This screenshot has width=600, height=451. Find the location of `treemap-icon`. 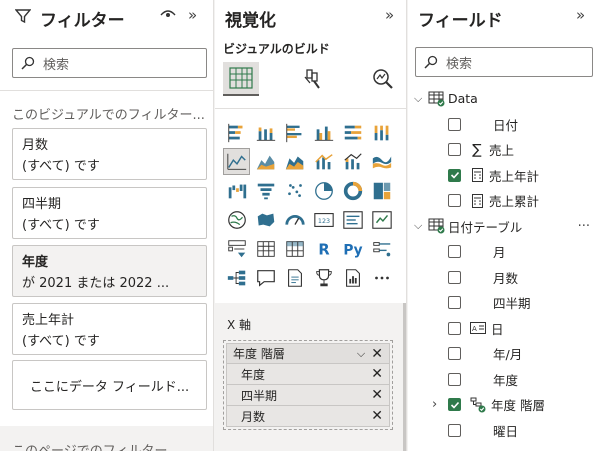

treemap-icon is located at coordinates (381, 190).